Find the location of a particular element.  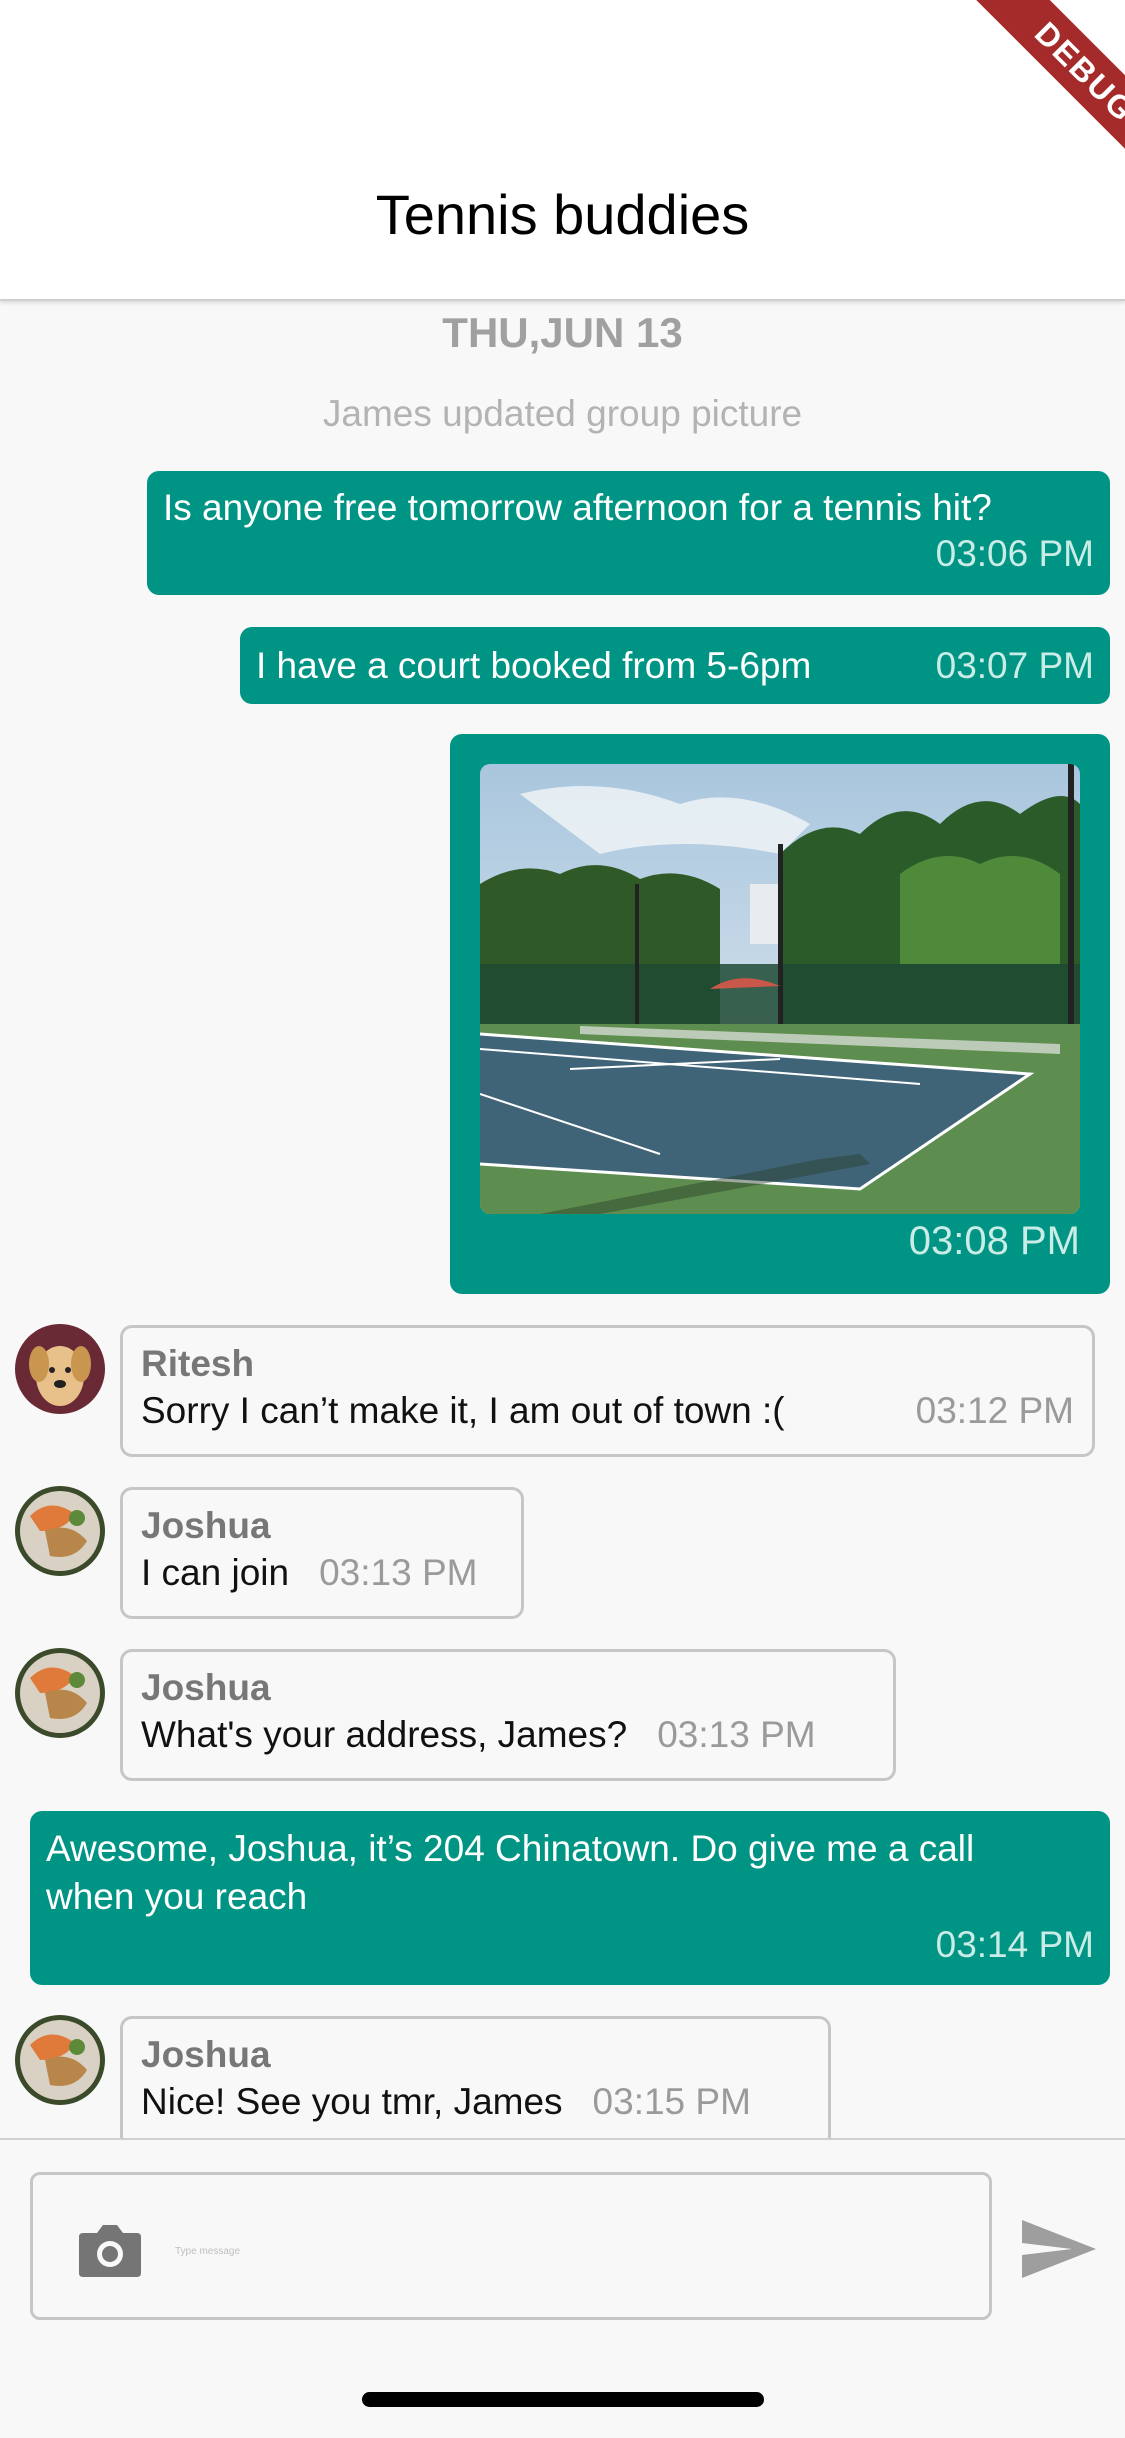

message-time: 03:12 PM is located at coordinates (994, 1410).